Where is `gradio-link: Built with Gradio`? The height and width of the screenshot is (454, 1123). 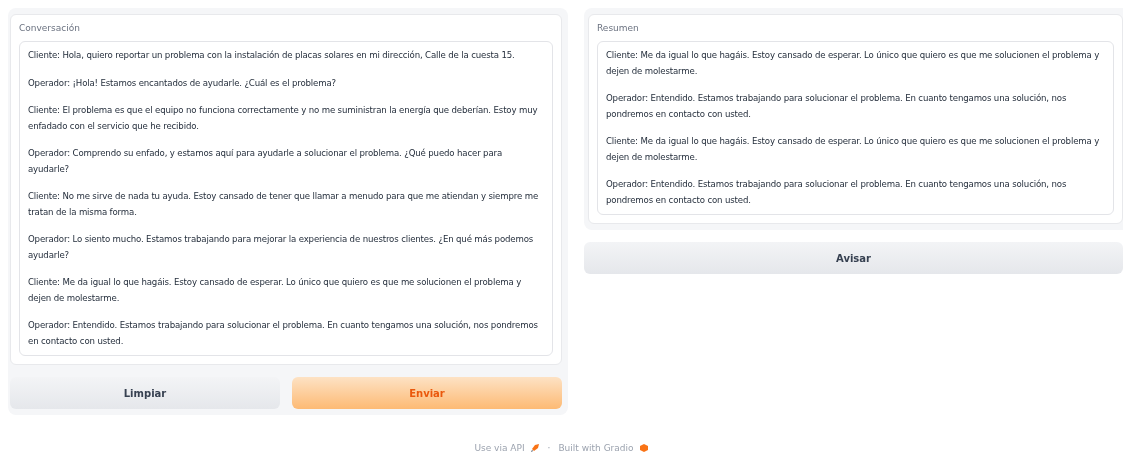
gradio-link: Built with Gradio is located at coordinates (603, 448).